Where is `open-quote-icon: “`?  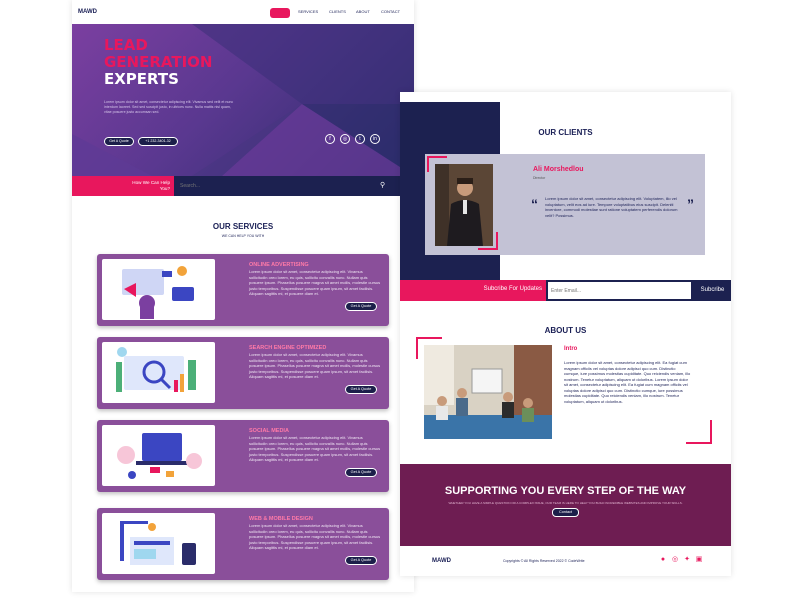 open-quote-icon: “ is located at coordinates (534, 204).